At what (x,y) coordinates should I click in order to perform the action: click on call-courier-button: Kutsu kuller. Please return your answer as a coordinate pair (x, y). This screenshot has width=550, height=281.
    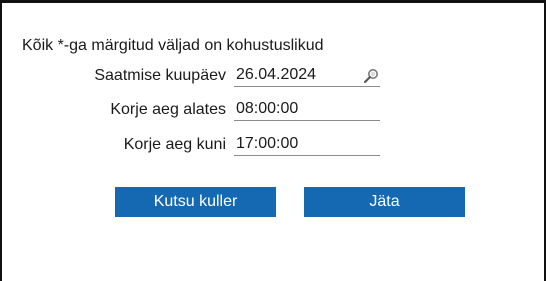
    Looking at the image, I should click on (195, 202).